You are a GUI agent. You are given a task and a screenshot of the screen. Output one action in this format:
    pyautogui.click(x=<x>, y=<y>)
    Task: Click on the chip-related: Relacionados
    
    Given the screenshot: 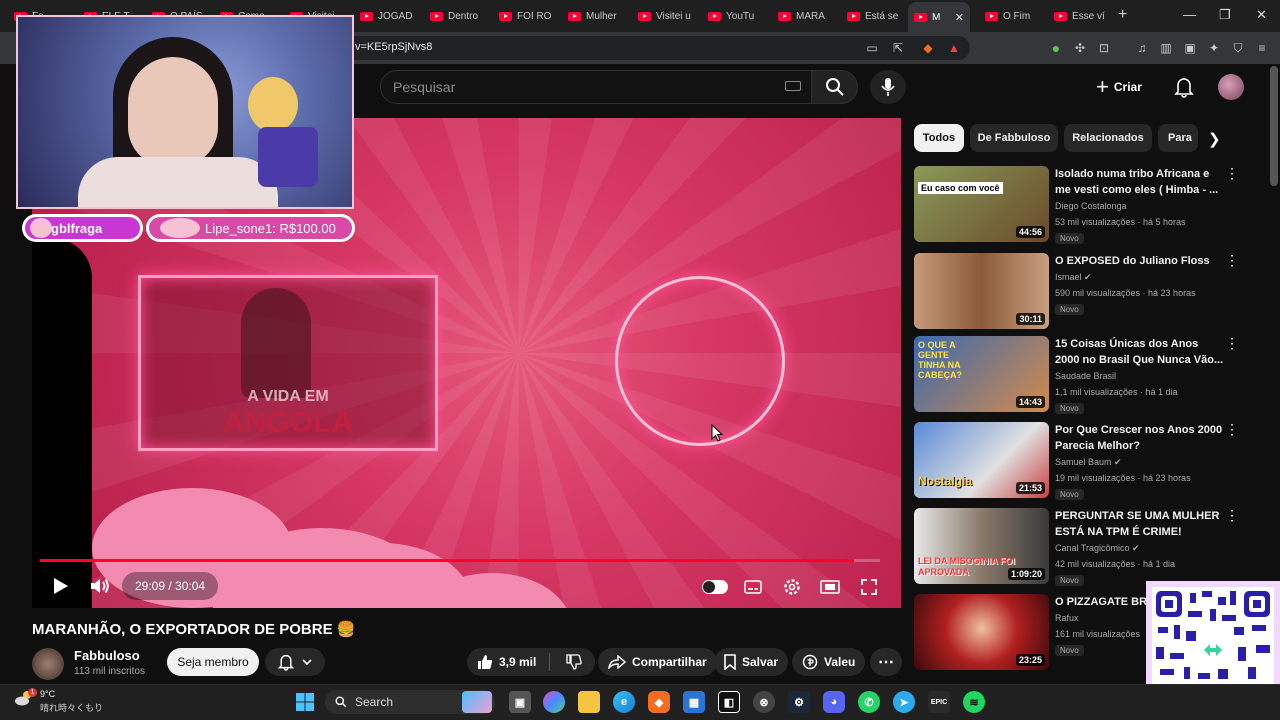 What is the action you would take?
    pyautogui.click(x=1108, y=138)
    